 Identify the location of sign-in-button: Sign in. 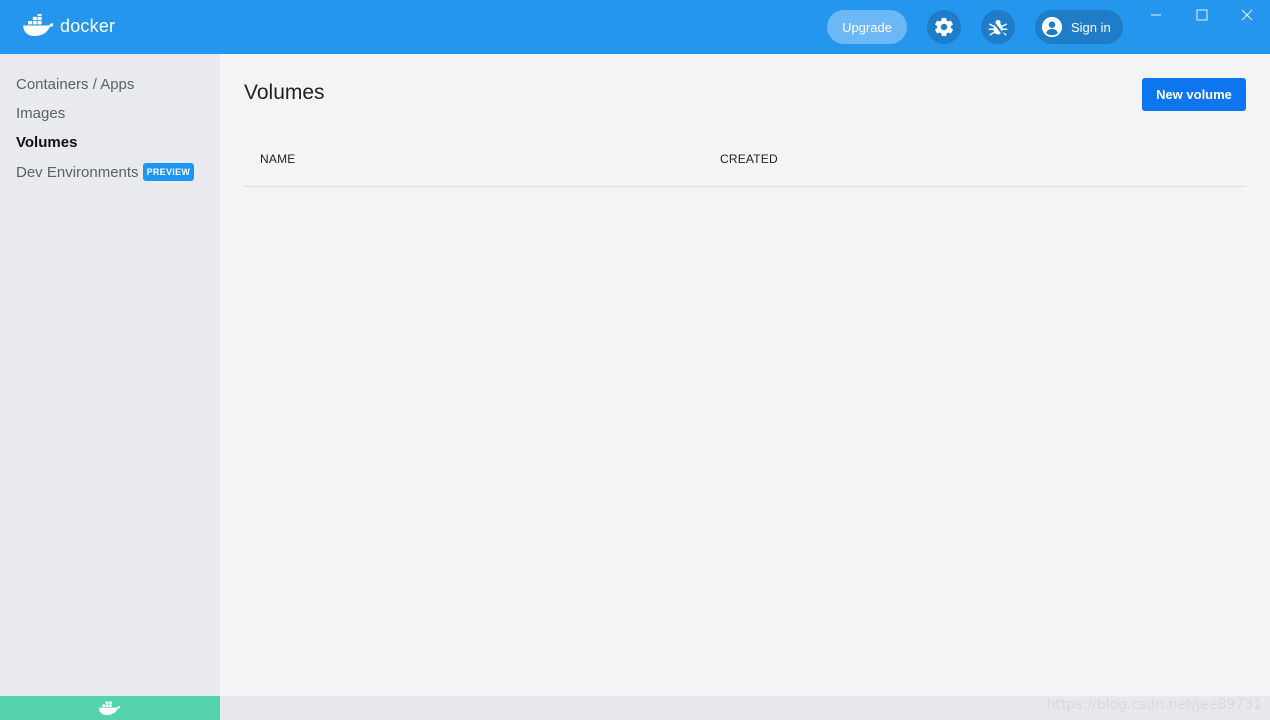
(1079, 27).